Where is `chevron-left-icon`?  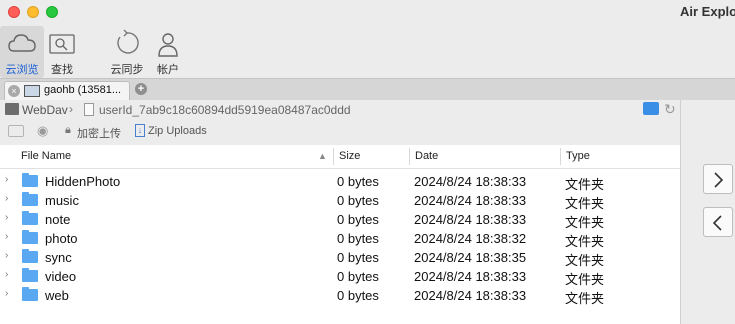 chevron-left-icon is located at coordinates (717, 223).